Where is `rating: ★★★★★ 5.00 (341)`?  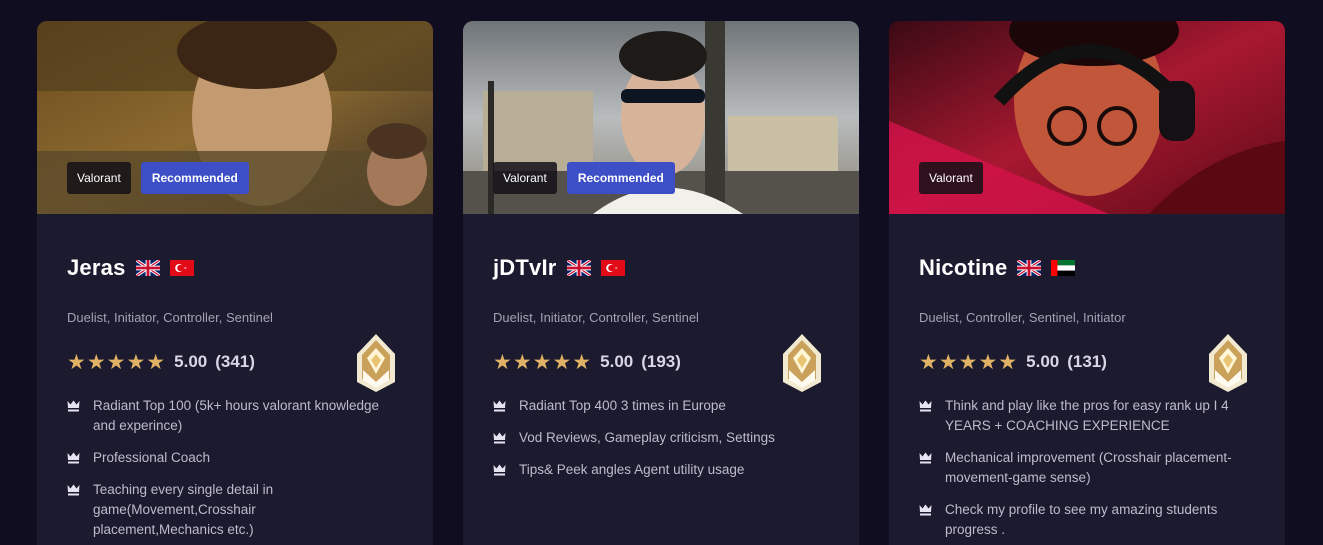 rating: ★★★★★ 5.00 (341) is located at coordinates (161, 362).